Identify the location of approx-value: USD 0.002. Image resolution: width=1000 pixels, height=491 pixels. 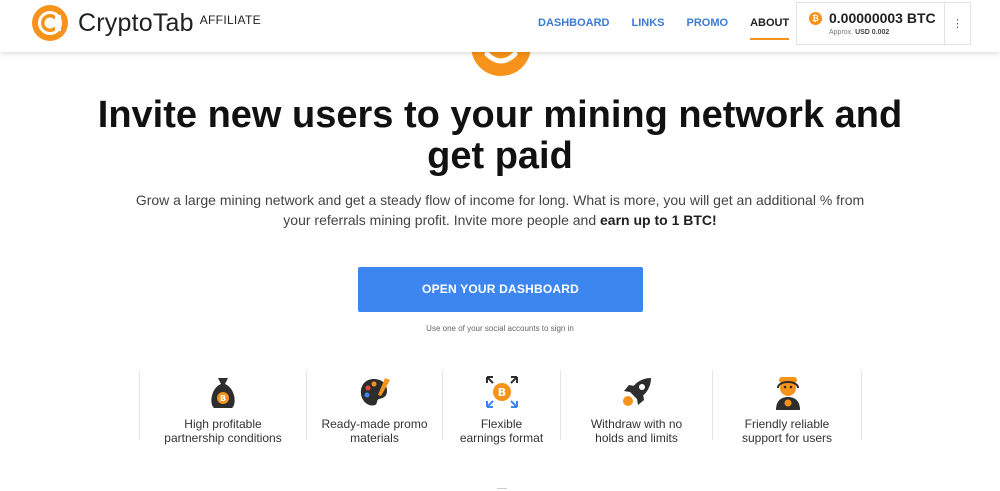
(872, 32).